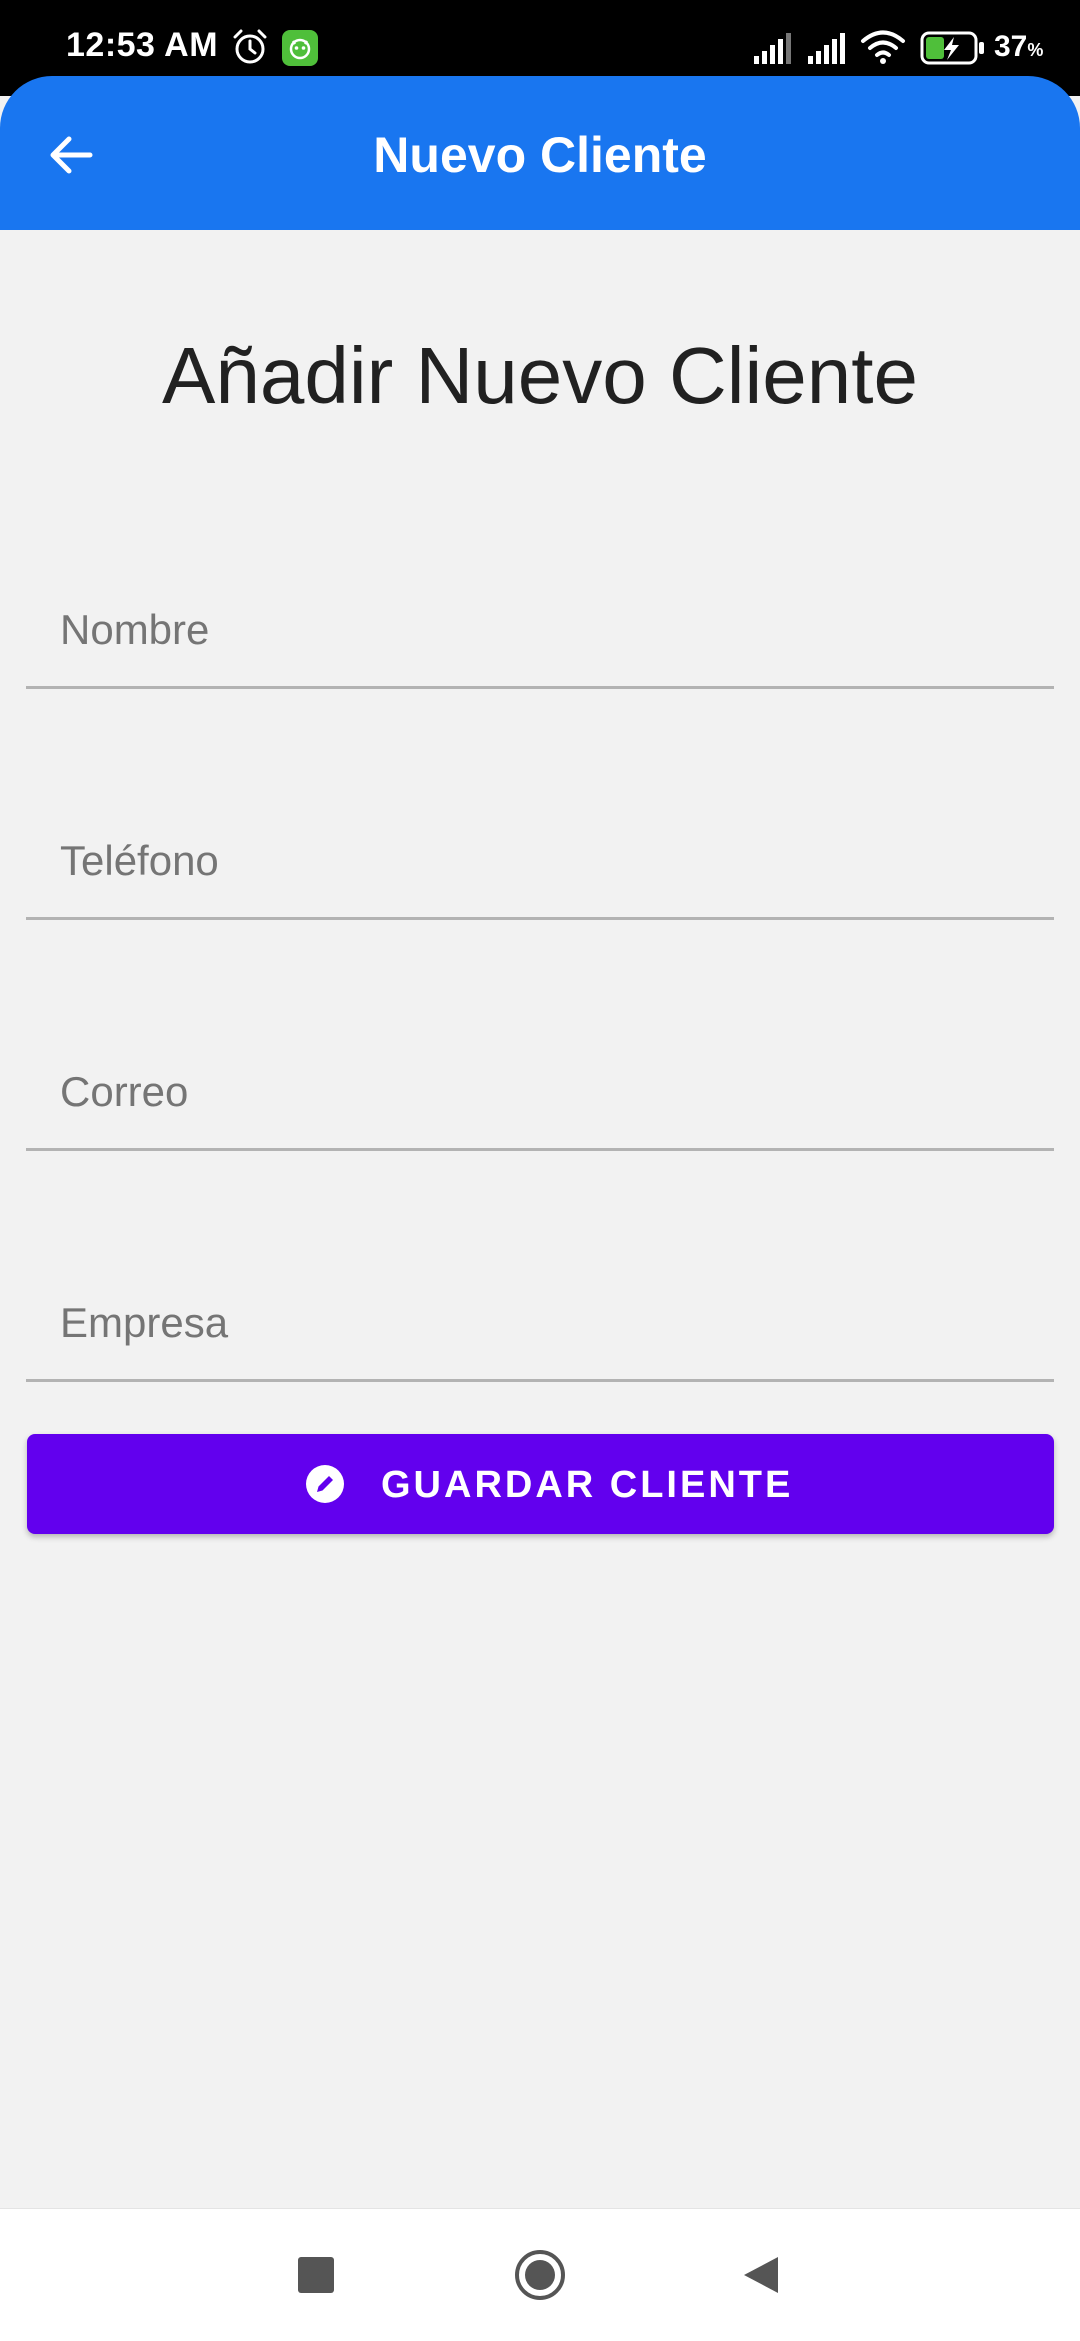 This screenshot has width=1080, height=2341. What do you see at coordinates (1011, 46) in the screenshot?
I see `battery-value: 37` at bounding box center [1011, 46].